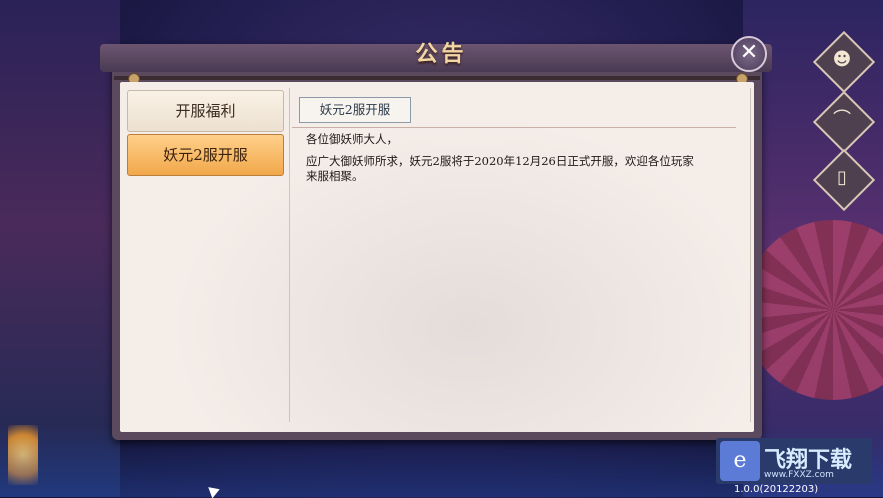 The width and height of the screenshot is (883, 498). I want to click on version-label: 1.0.0(20122203), so click(776, 489).